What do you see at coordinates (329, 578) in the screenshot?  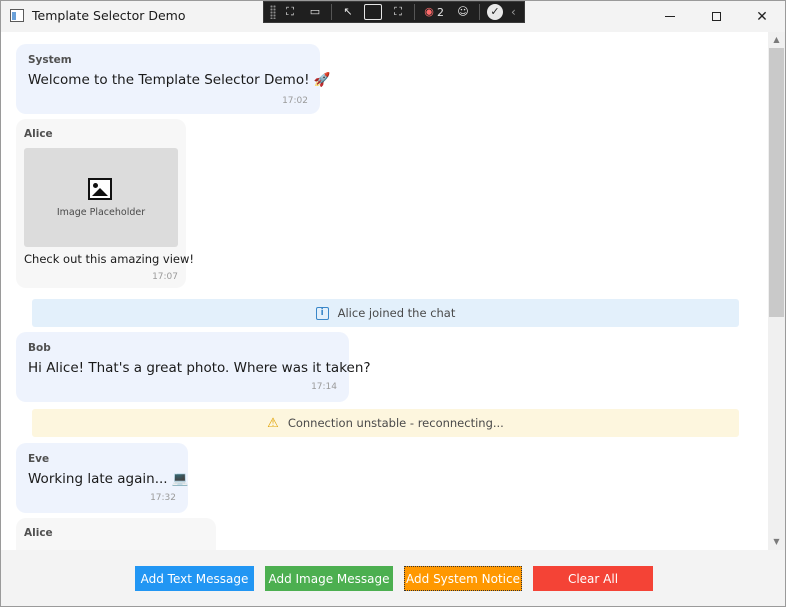 I see `add-image-message-button: Add Image Message` at bounding box center [329, 578].